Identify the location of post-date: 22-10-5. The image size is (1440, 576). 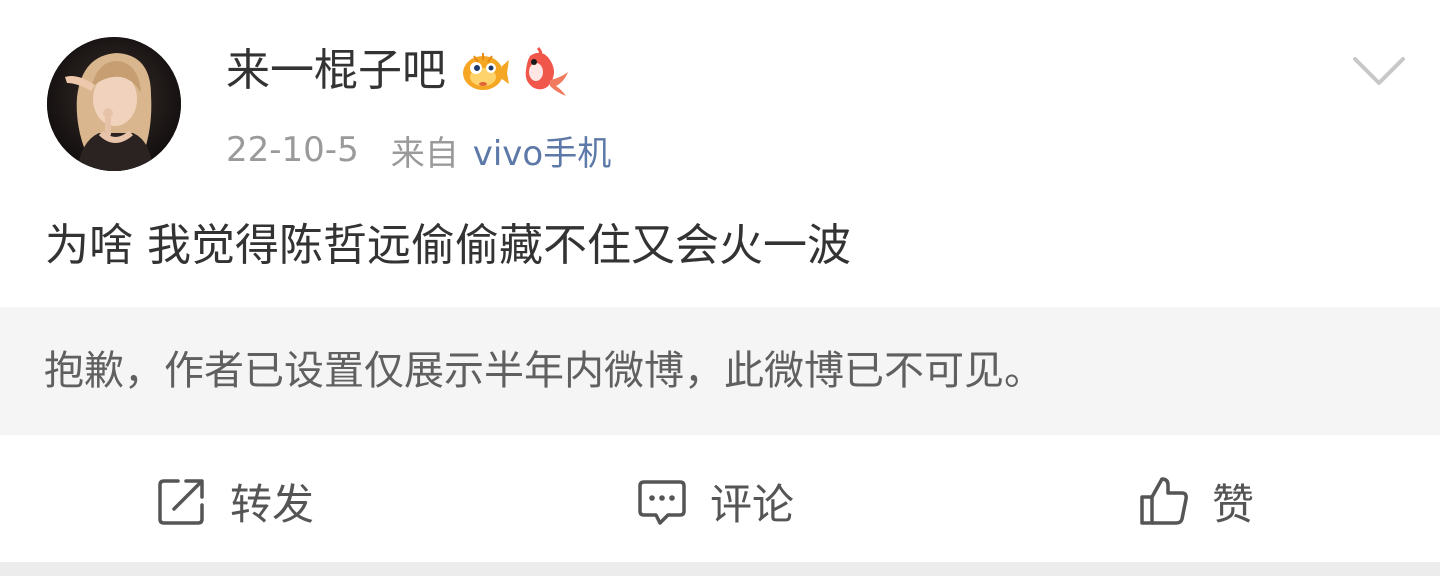
(292, 150).